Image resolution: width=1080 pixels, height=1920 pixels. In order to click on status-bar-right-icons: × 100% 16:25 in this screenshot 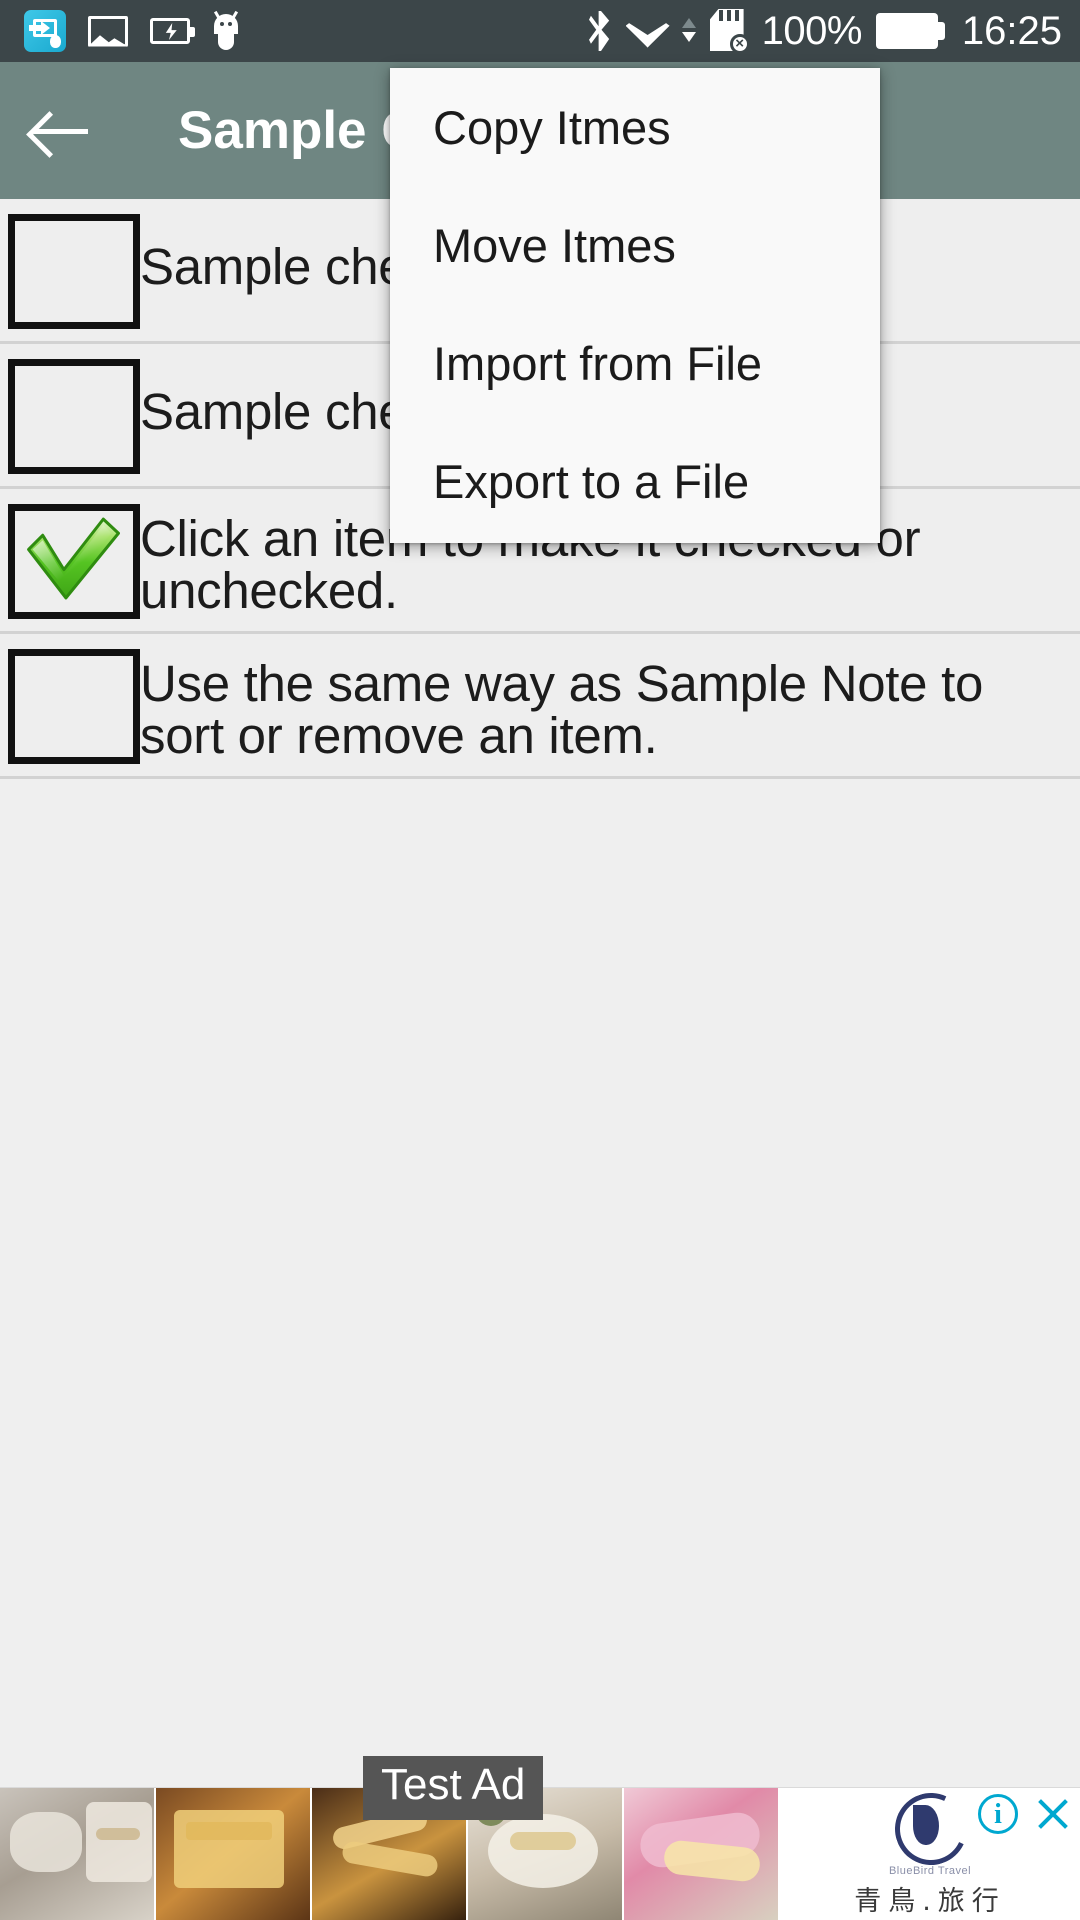, I will do `click(825, 31)`.